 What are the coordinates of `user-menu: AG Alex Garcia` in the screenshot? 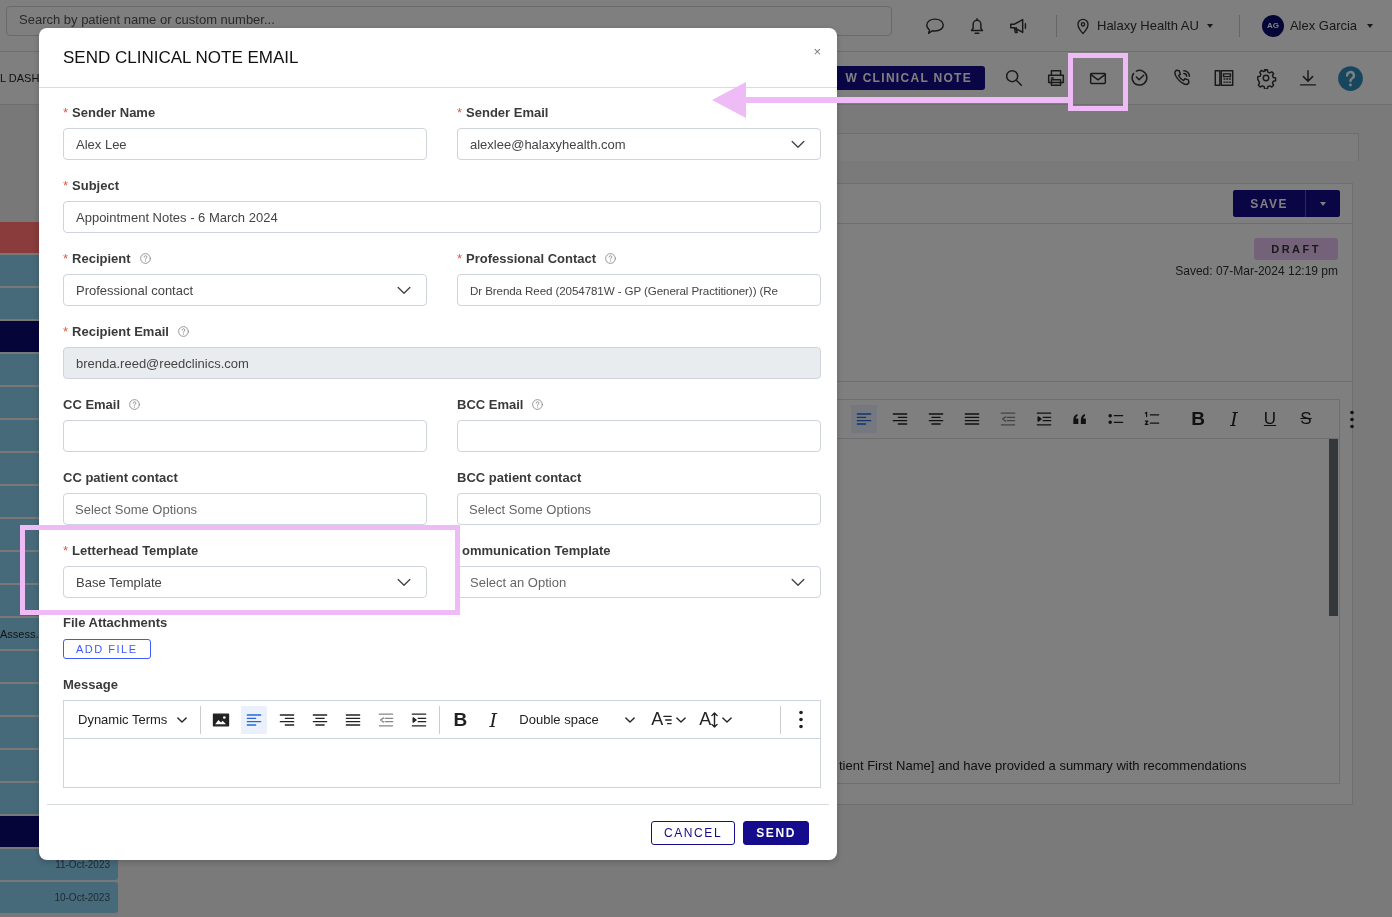 It's located at (1317, 25).